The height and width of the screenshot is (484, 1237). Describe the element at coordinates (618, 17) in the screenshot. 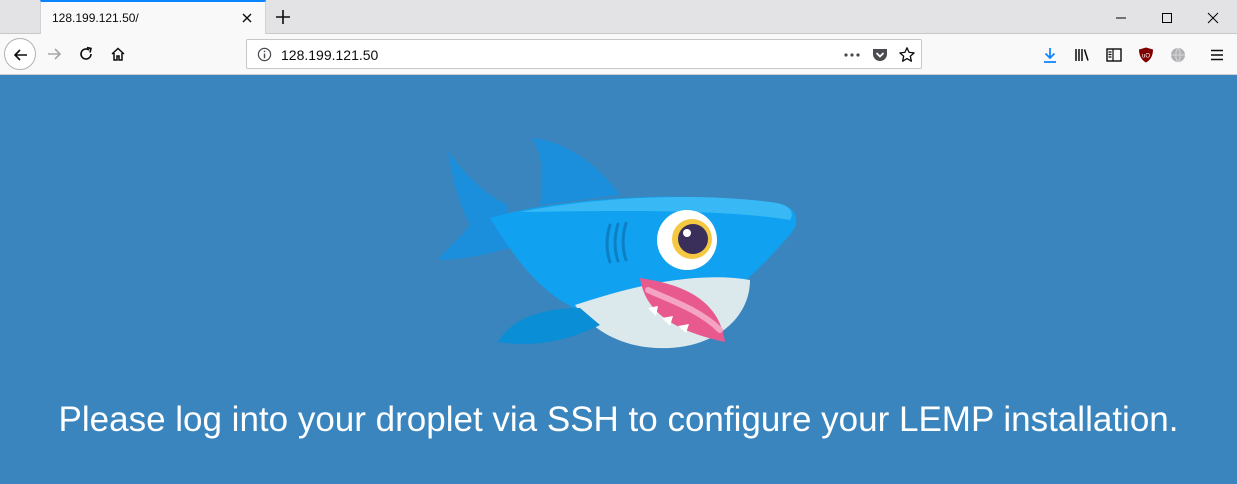

I see `tab-strip: 128.199.121.50/` at that location.